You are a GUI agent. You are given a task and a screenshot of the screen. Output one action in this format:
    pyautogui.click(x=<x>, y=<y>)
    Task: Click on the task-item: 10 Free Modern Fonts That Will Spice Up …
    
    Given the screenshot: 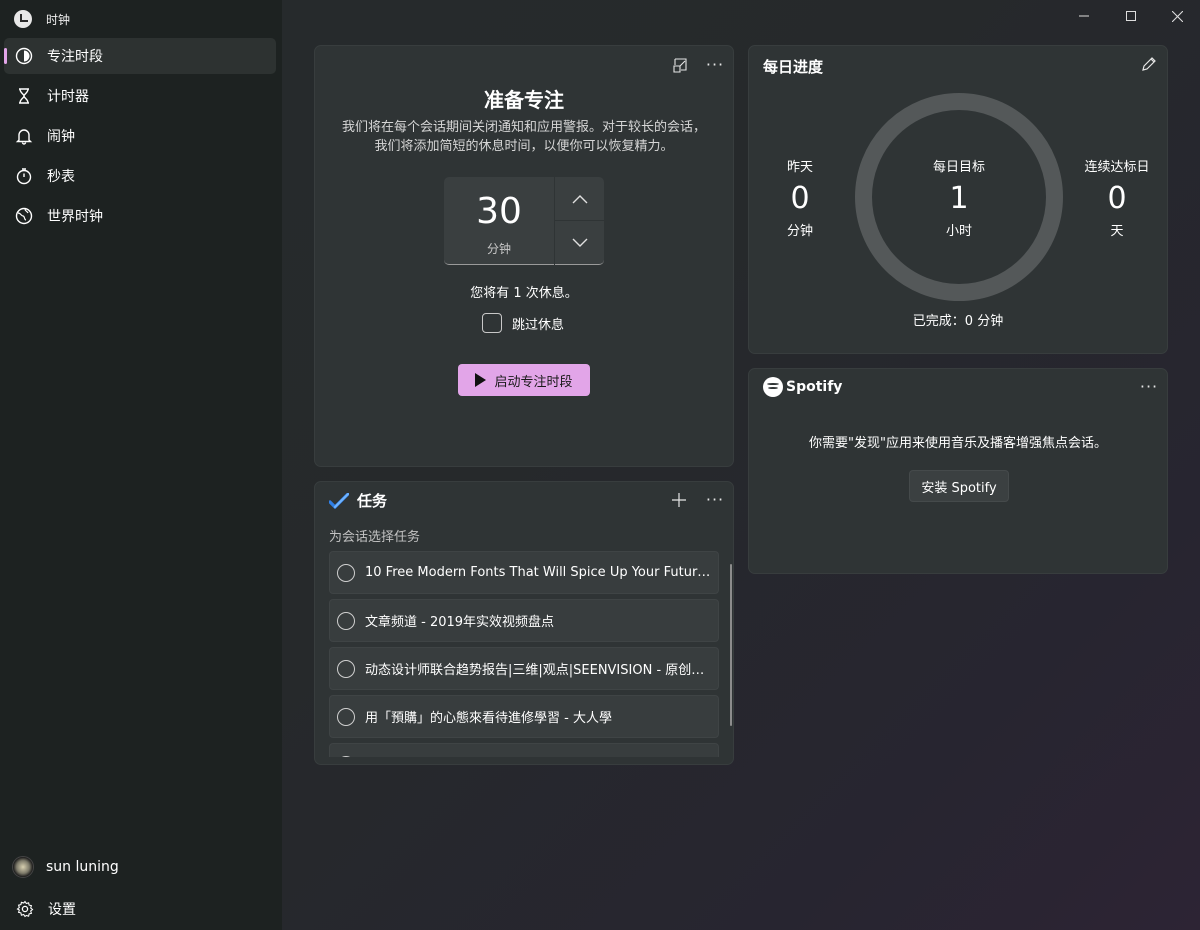 What is the action you would take?
    pyautogui.click(x=524, y=572)
    